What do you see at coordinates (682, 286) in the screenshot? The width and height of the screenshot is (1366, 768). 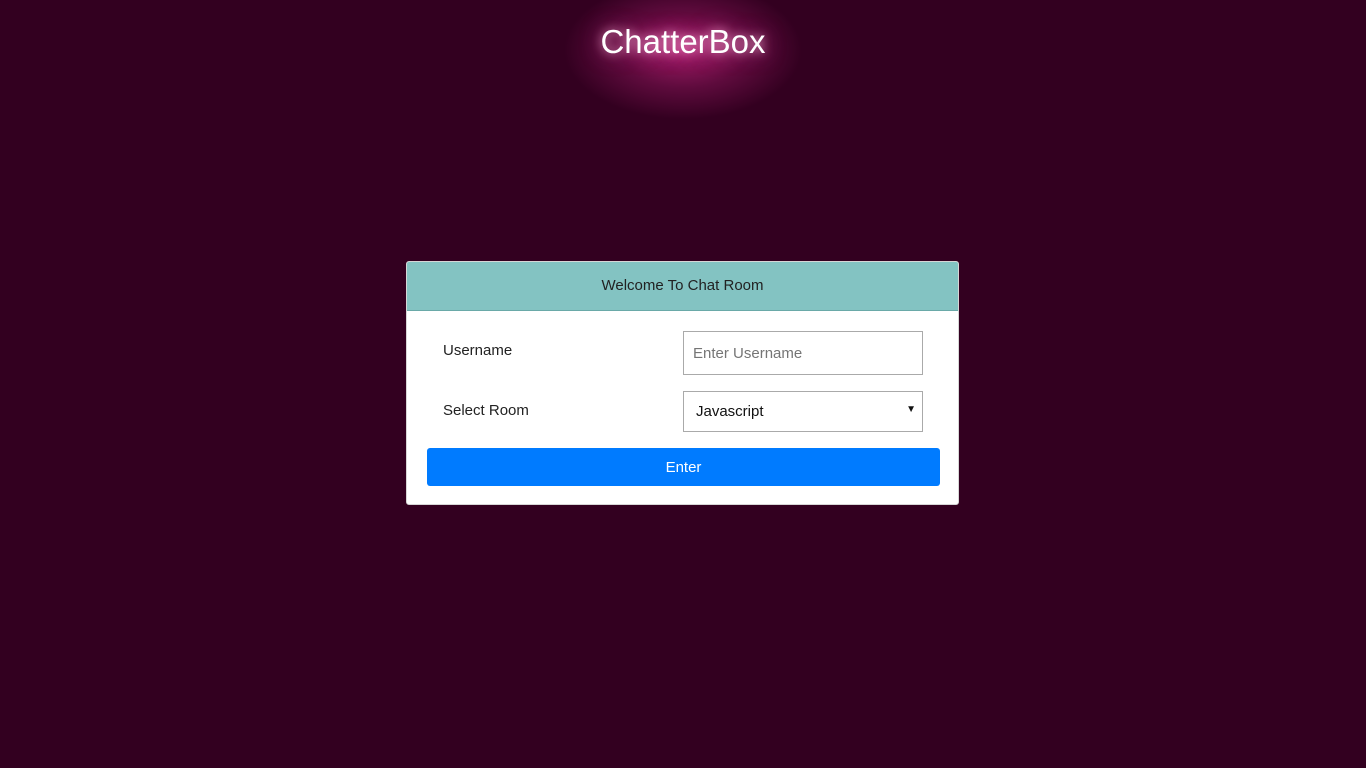 I see `card-header: Welcome To Chat Room` at bounding box center [682, 286].